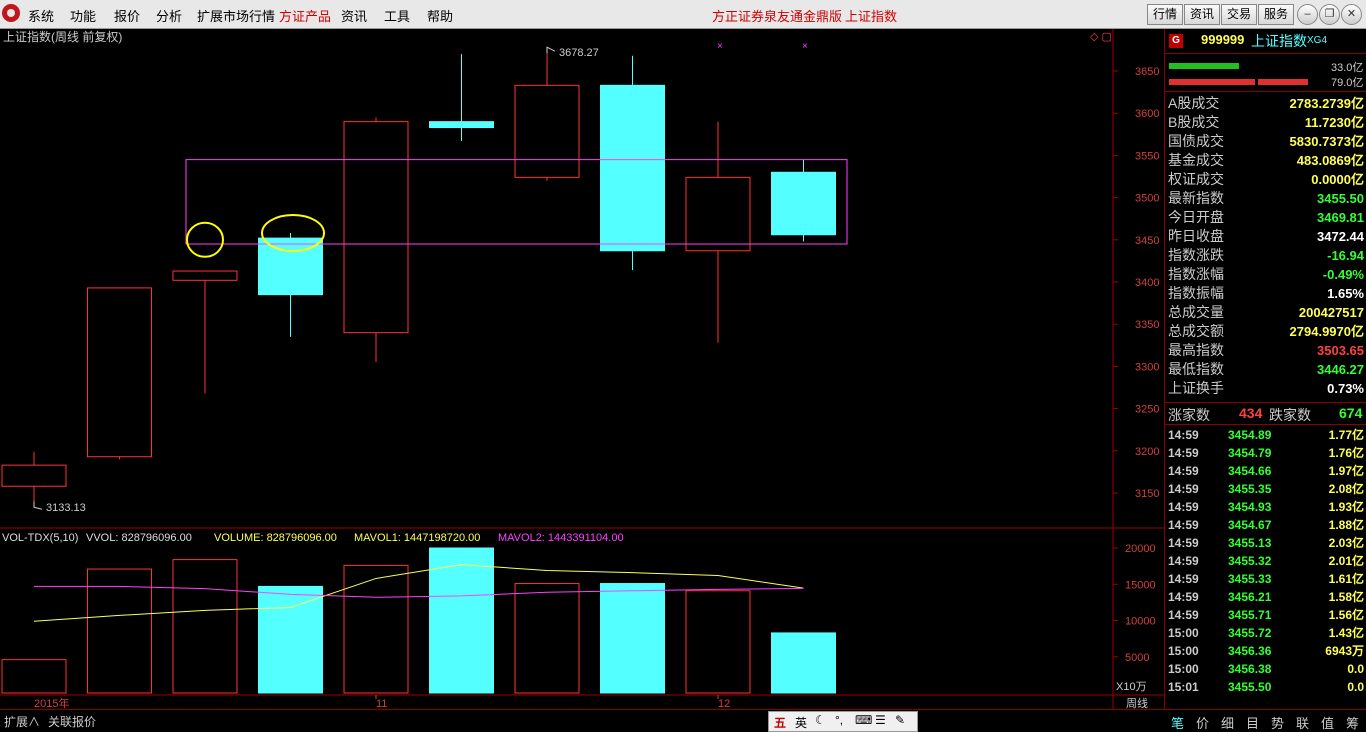 The image size is (1366, 732). Describe the element at coordinates (720, 46) in the screenshot. I see `signal-marker-icon: ×` at that location.